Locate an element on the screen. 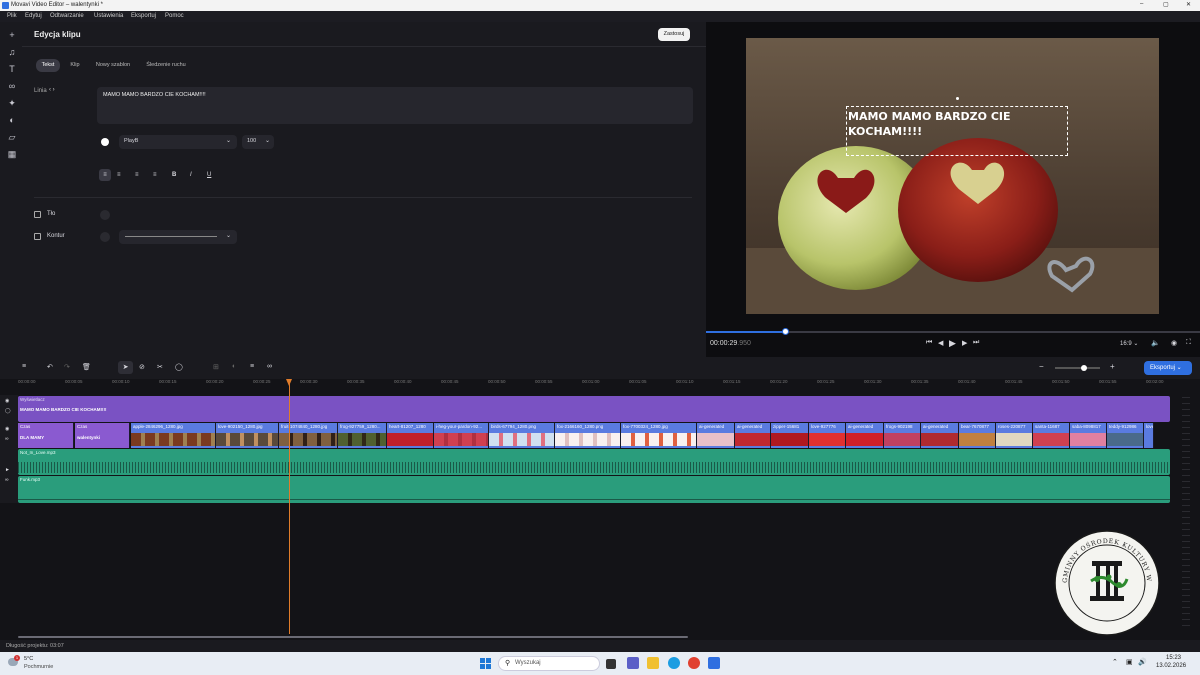 This screenshot has width=1200, height=675. color-adjust-icon: ◐ is located at coordinates (234, 366).